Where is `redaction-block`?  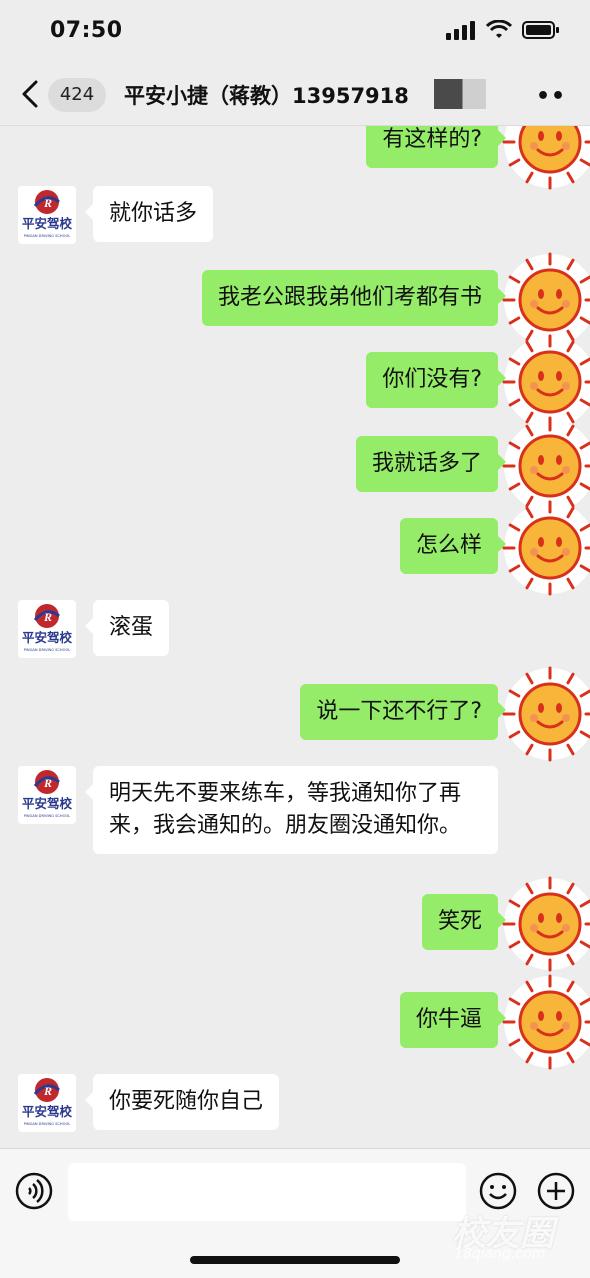
redaction-block is located at coordinates (460, 94).